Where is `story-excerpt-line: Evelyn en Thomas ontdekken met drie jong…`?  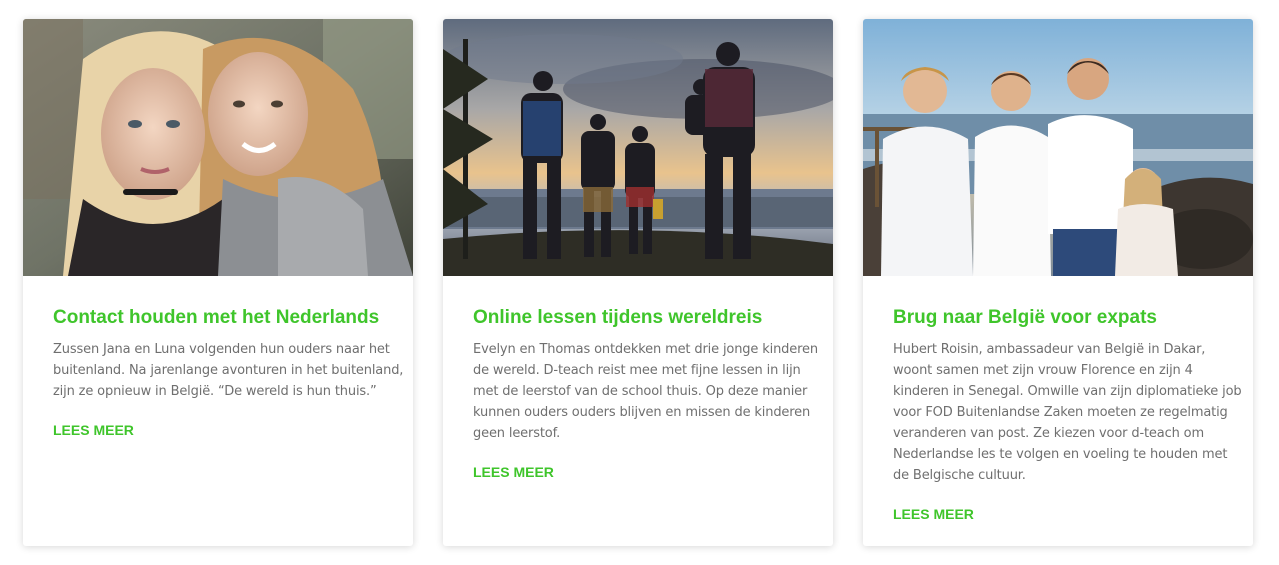 story-excerpt-line: Evelyn en Thomas ontdekken met drie jong… is located at coordinates (645, 349).